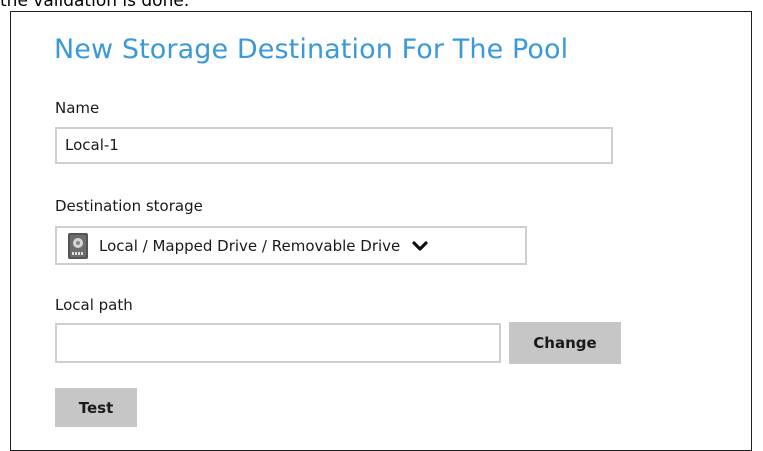 This screenshot has width=763, height=451. What do you see at coordinates (250, 245) in the screenshot?
I see `destination-storage-value: Local / Mapped Drive / Removable Drive` at bounding box center [250, 245].